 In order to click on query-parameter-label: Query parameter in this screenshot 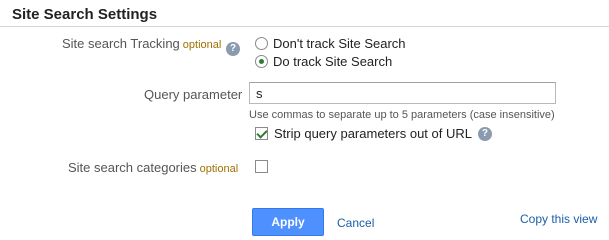, I will do `click(193, 94)`.